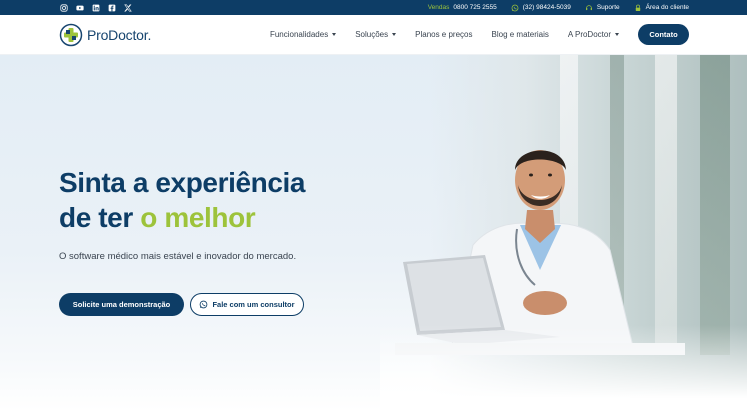 Image resolution: width=747 pixels, height=411 pixels. I want to click on hero-headline: Sinta a experiência de ter o melhor, so click(182, 200).